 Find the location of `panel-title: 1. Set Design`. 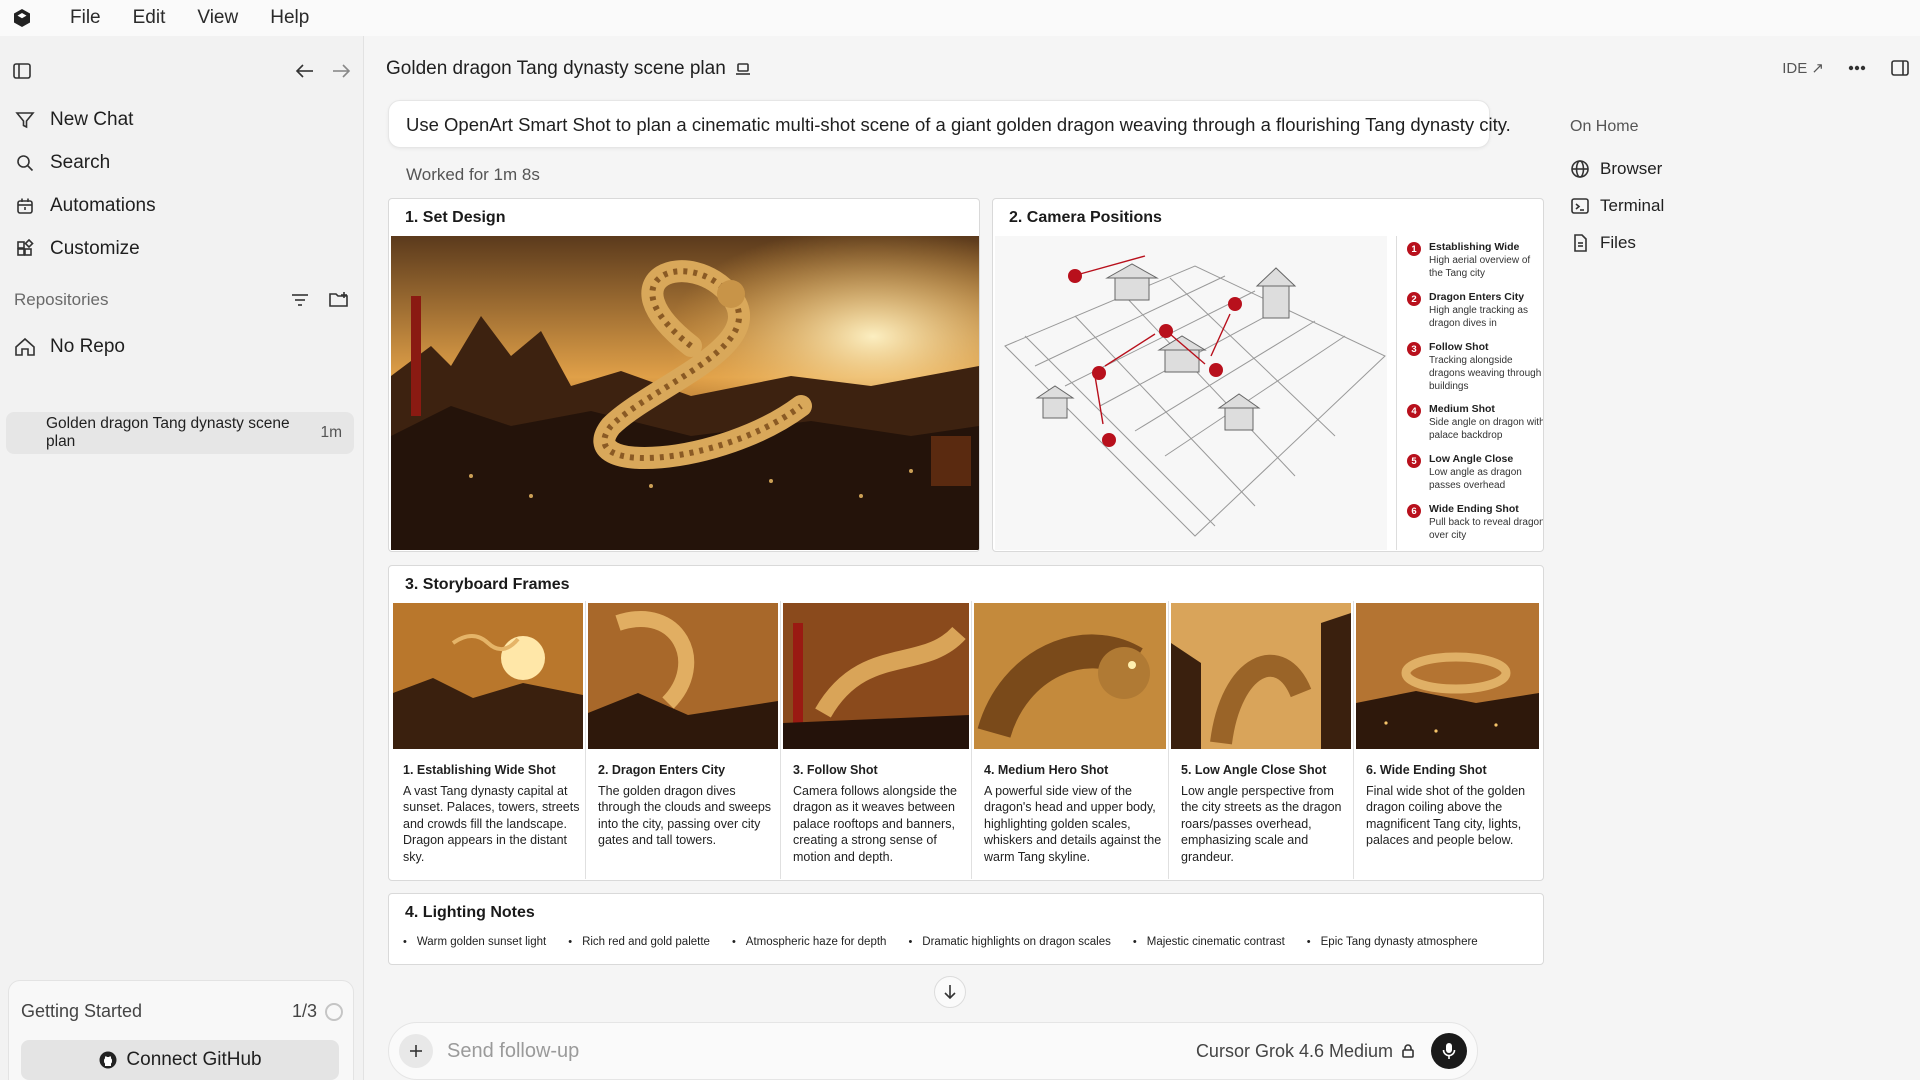

panel-title: 1. Set Design is located at coordinates (455, 217).